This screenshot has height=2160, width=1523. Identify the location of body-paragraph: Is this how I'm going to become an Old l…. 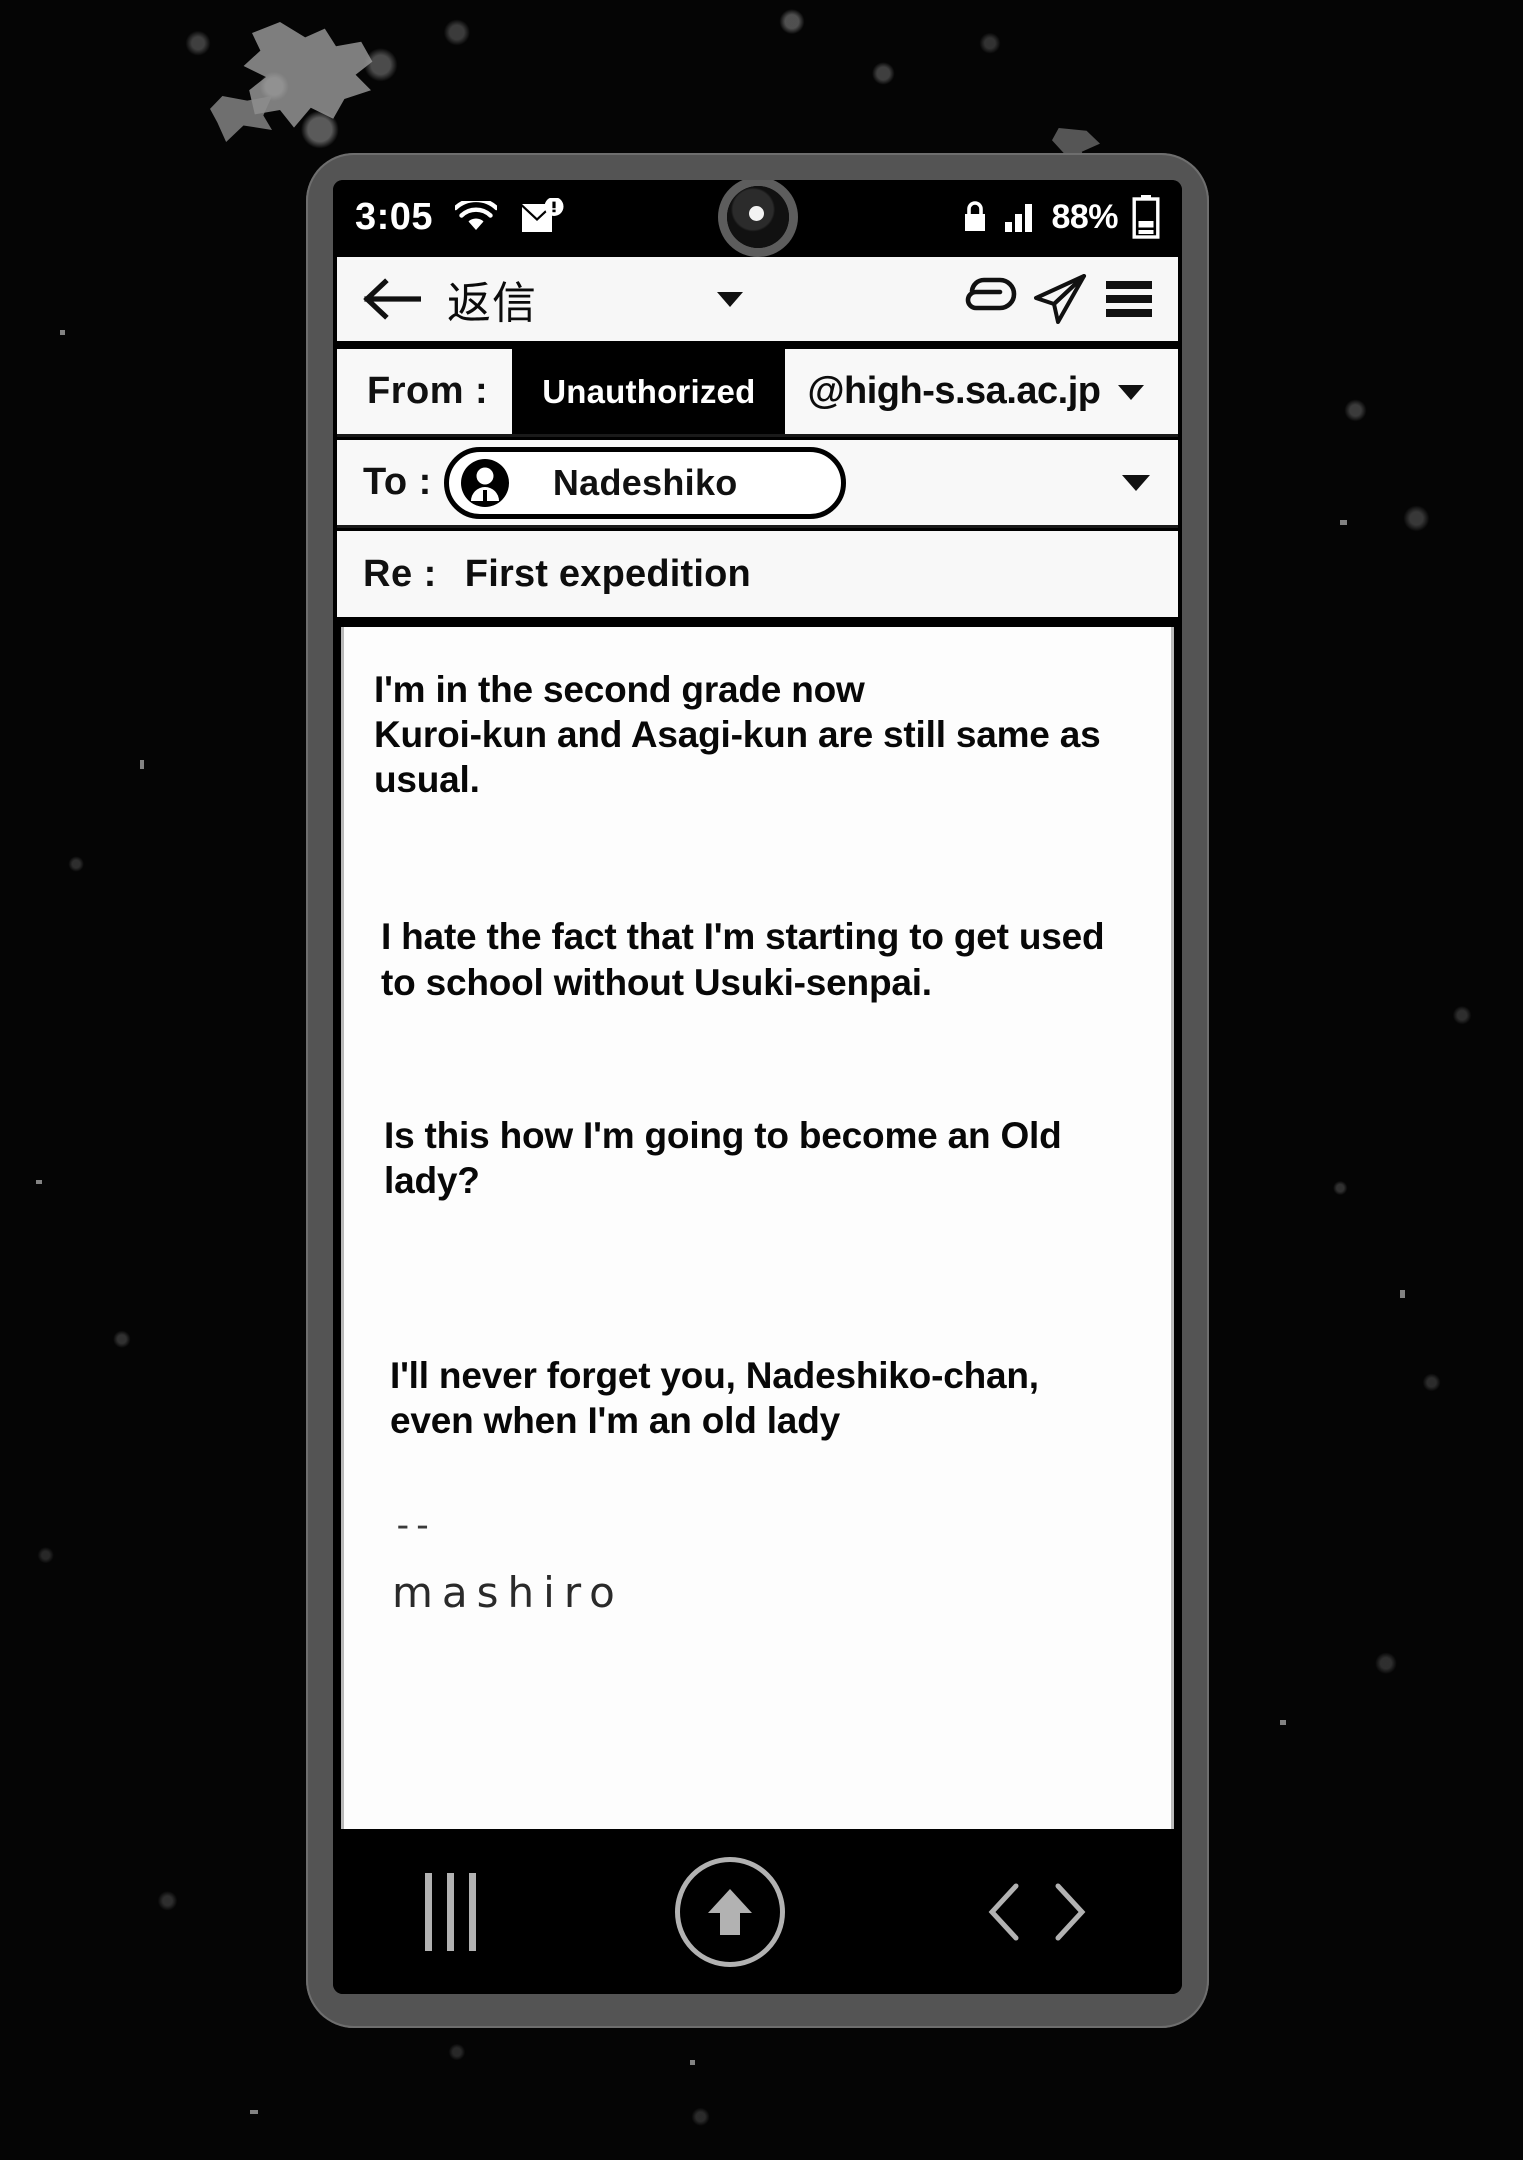
(723, 1157).